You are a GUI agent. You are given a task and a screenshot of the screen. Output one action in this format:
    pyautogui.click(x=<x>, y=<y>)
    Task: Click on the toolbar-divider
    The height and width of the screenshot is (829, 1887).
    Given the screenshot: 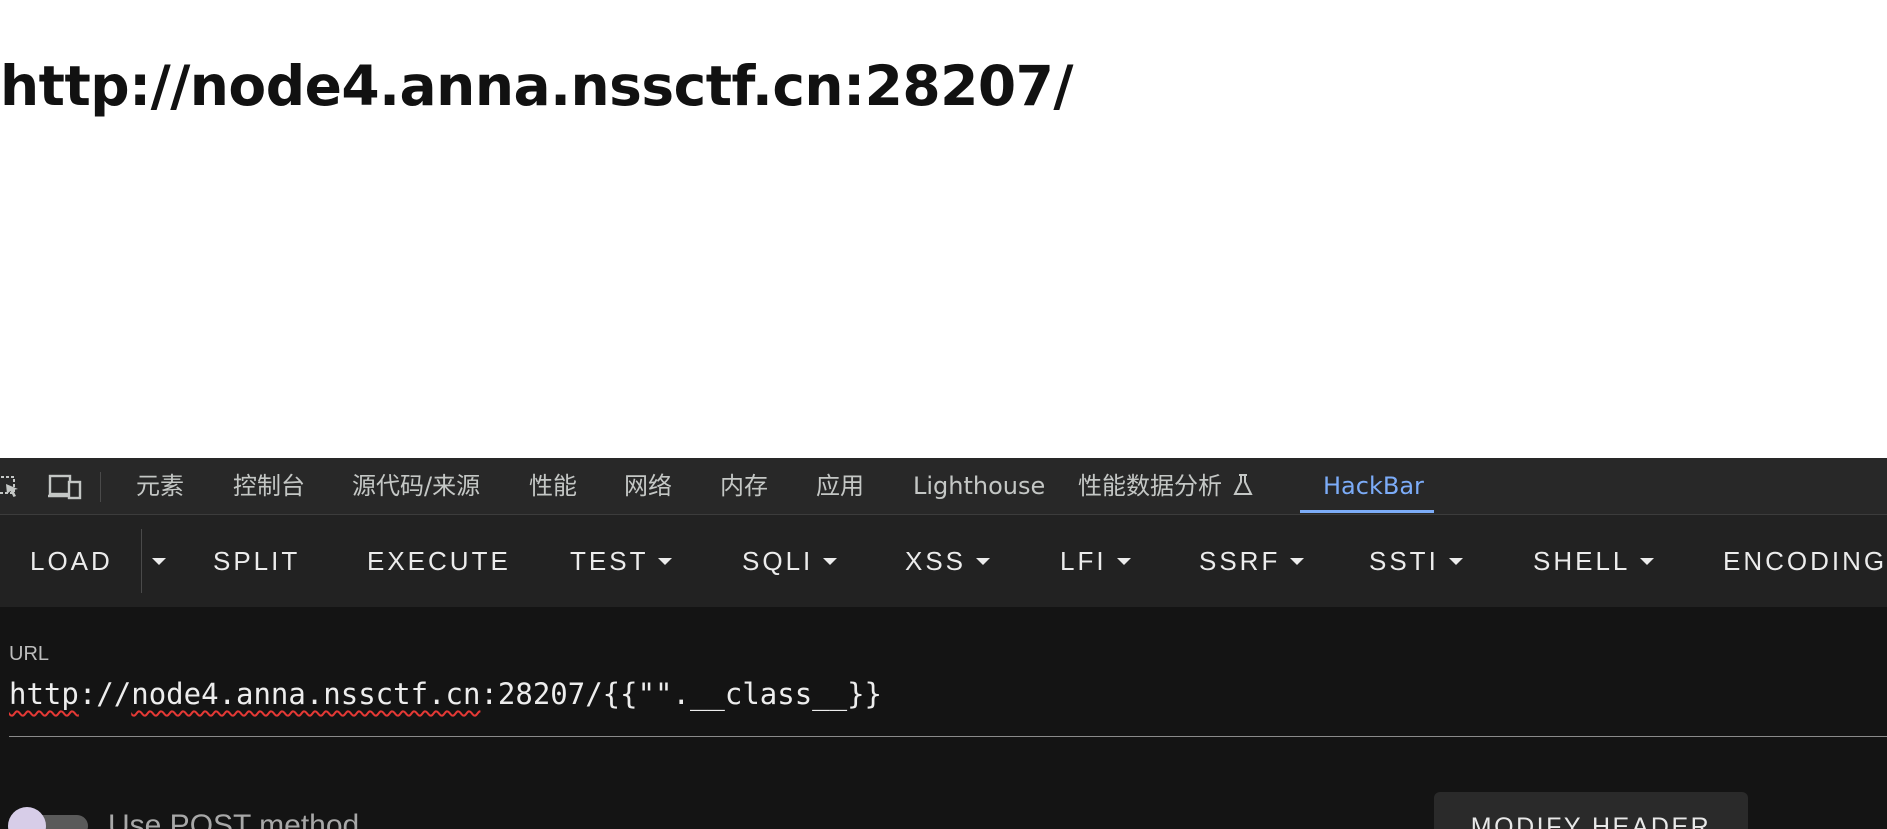 What is the action you would take?
    pyautogui.click(x=100, y=487)
    